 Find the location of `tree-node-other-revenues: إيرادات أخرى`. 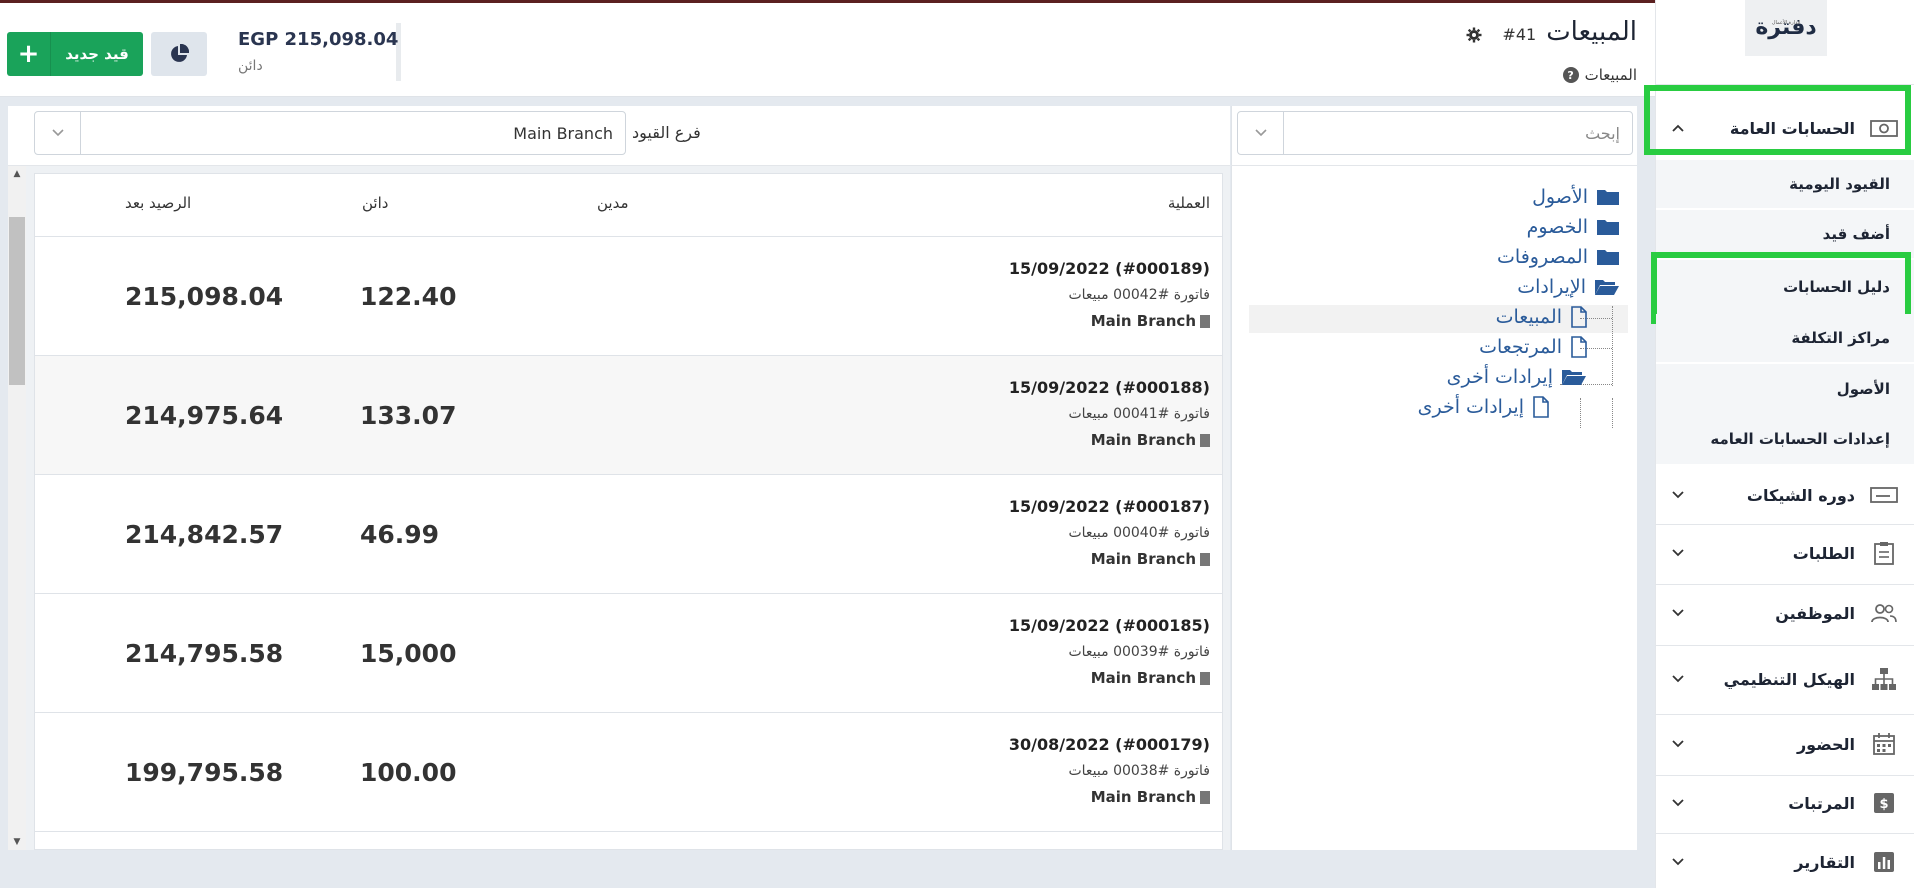

tree-node-other-revenues: إيرادات أخرى is located at coordinates (1517, 377).